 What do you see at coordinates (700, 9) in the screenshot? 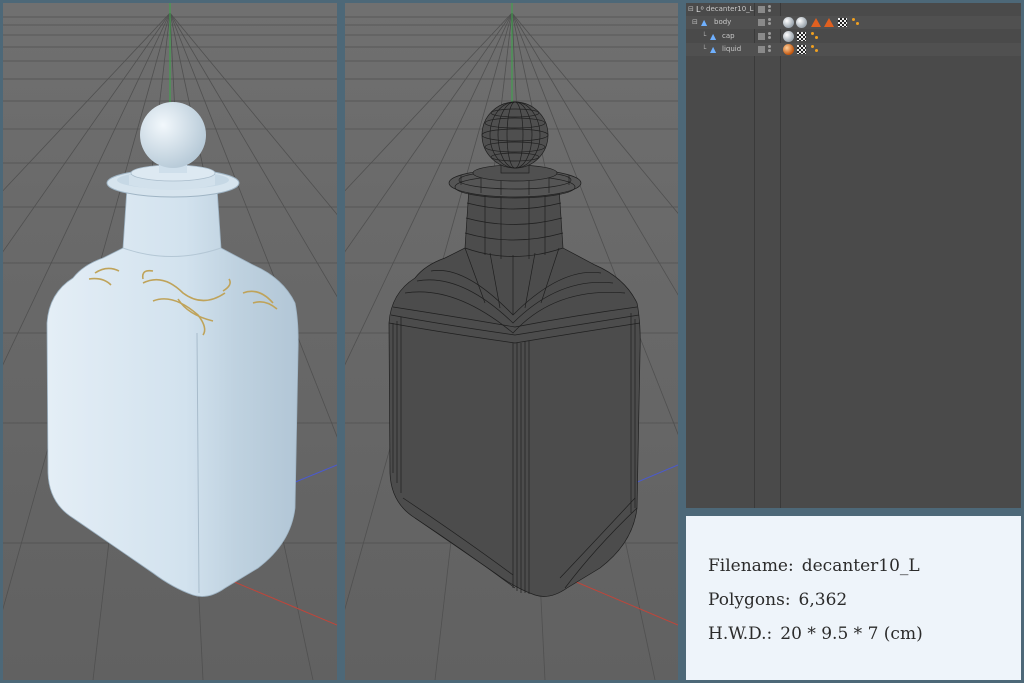
I see `null-object-icon: L⁰` at bounding box center [700, 9].